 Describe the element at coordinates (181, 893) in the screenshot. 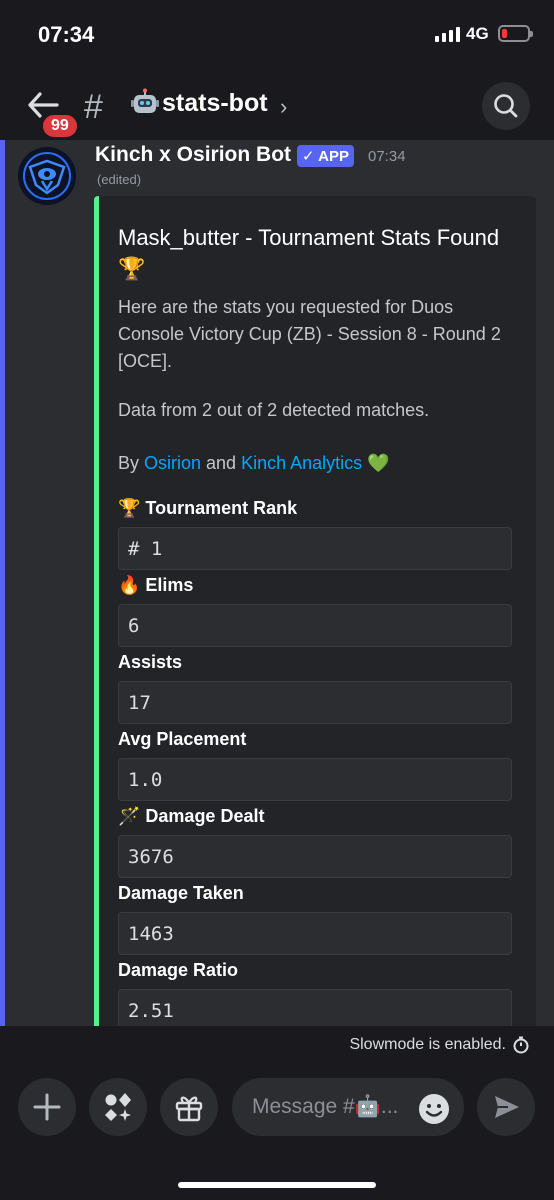

I see `field-name: Damage Taken` at that location.